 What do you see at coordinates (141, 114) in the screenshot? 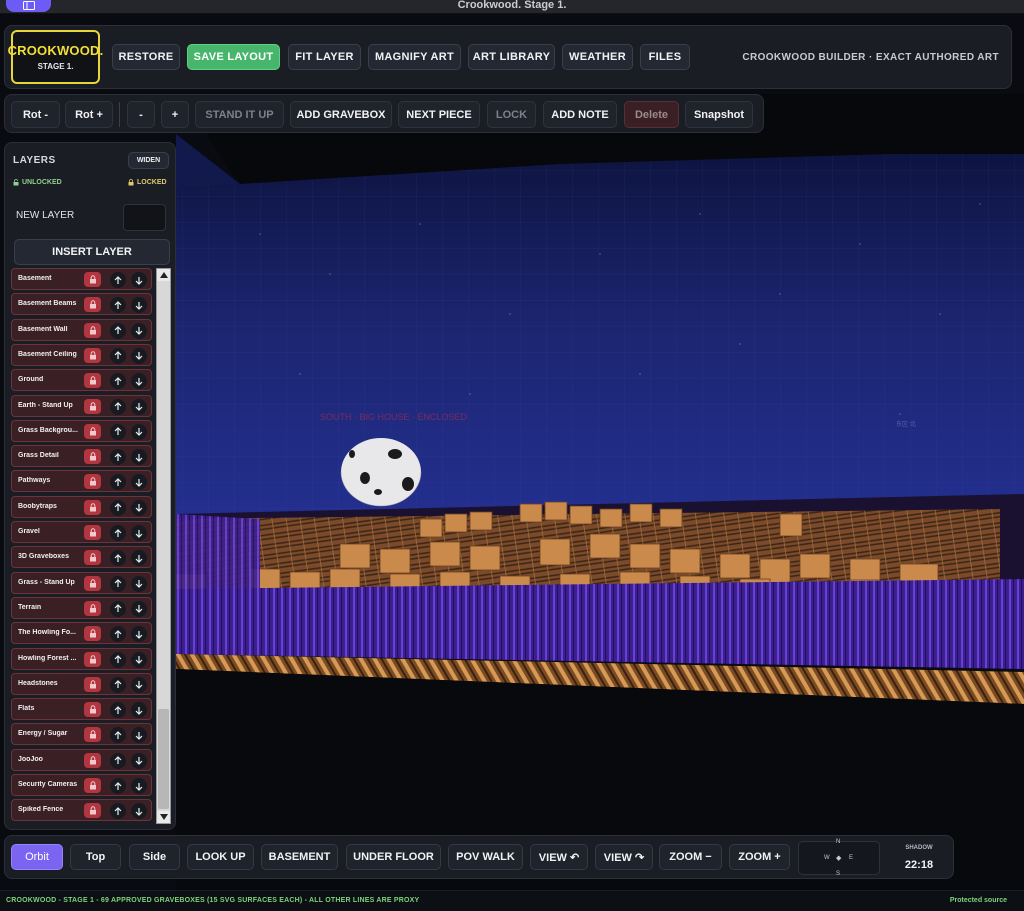
I see `scale-down-button: -` at bounding box center [141, 114].